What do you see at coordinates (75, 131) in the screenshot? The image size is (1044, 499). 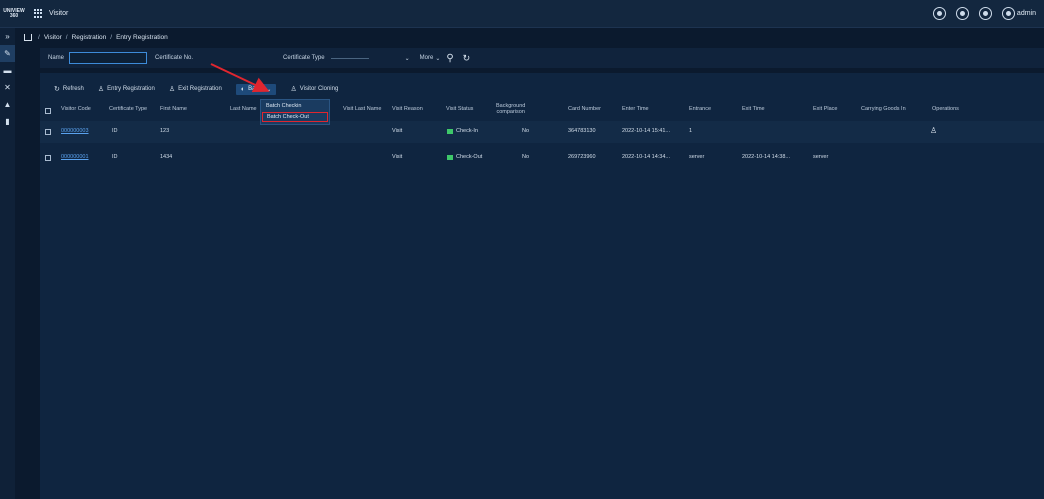 I see `visitor-code-link: 000000003` at bounding box center [75, 131].